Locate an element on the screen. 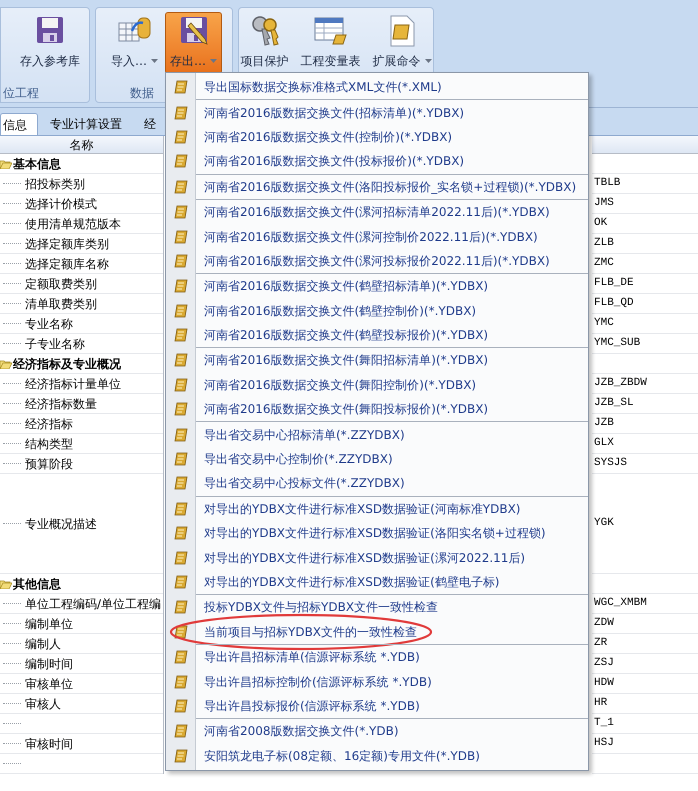 Image resolution: width=698 pixels, height=791 pixels. menu-item: 河南省2016版数据交换文件(鹤壁控制价)(*.YDBX) is located at coordinates (377, 310).